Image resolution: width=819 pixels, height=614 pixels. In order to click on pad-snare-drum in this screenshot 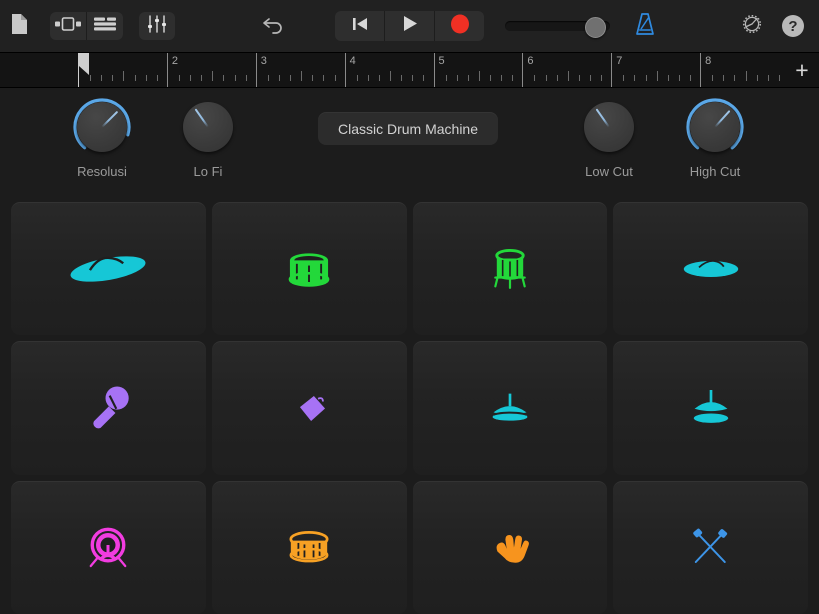, I will do `click(309, 547)`.